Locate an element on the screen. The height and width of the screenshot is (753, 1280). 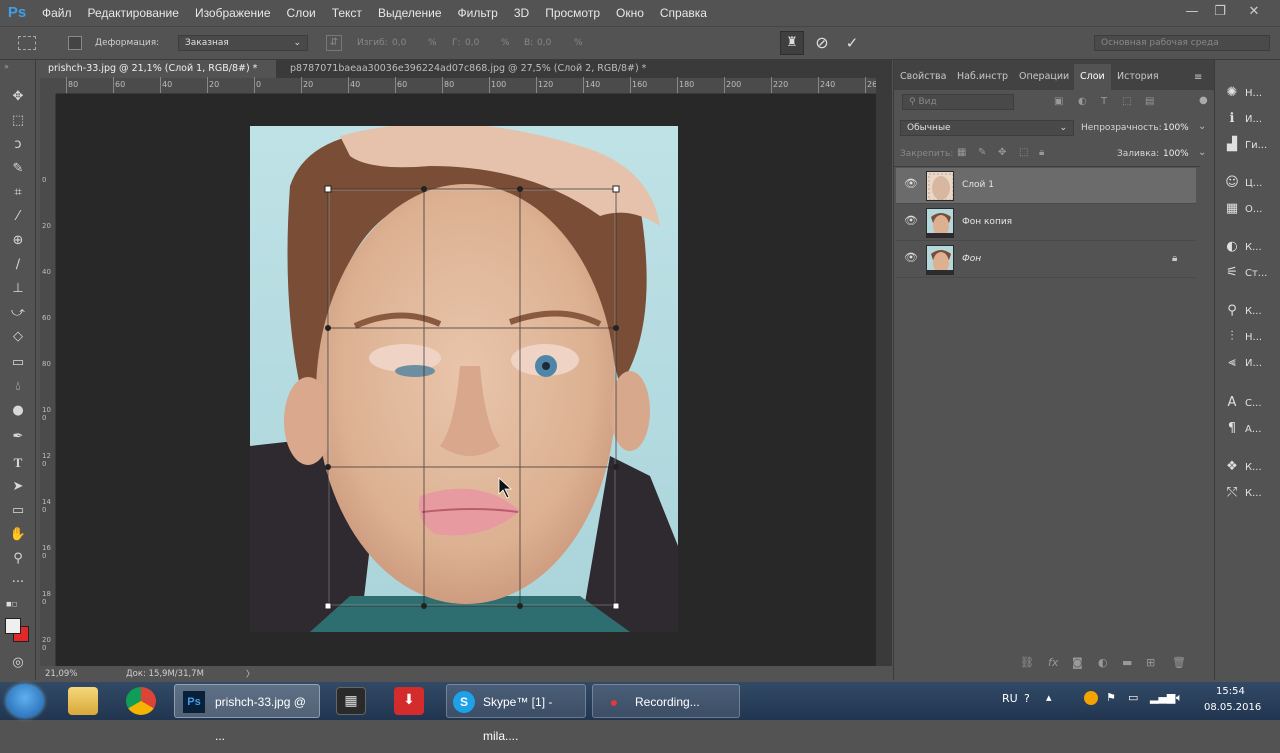
close-icon: ✕ is located at coordinates (1254, 12).